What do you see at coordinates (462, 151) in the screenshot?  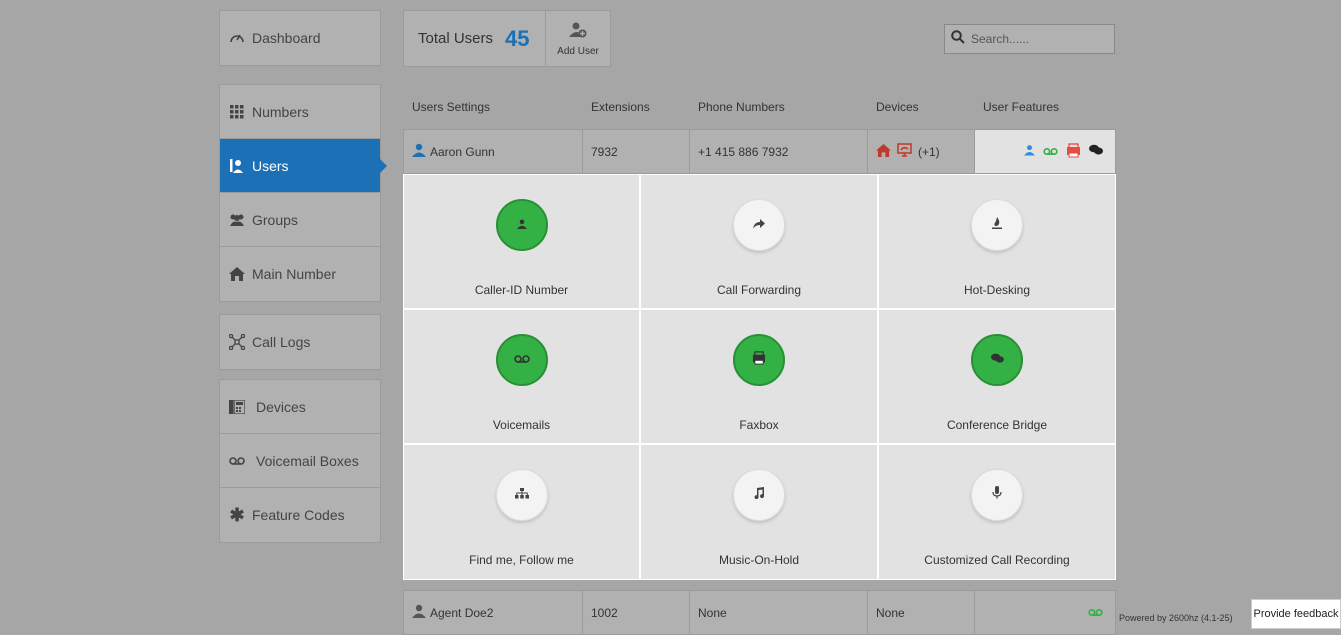 I see `user-name: Aaron Gunn` at bounding box center [462, 151].